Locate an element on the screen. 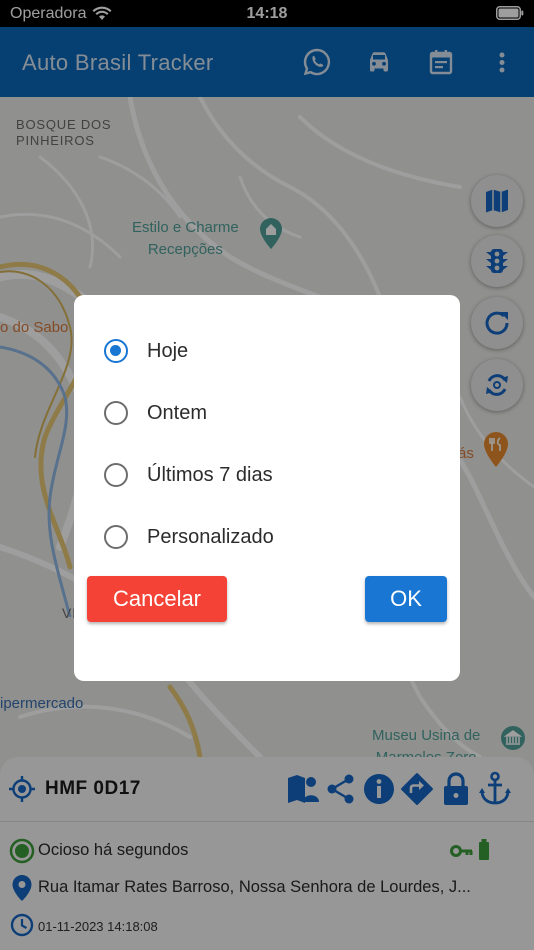 The height and width of the screenshot is (950, 534). option-ontem: Ontem is located at coordinates (155, 413).